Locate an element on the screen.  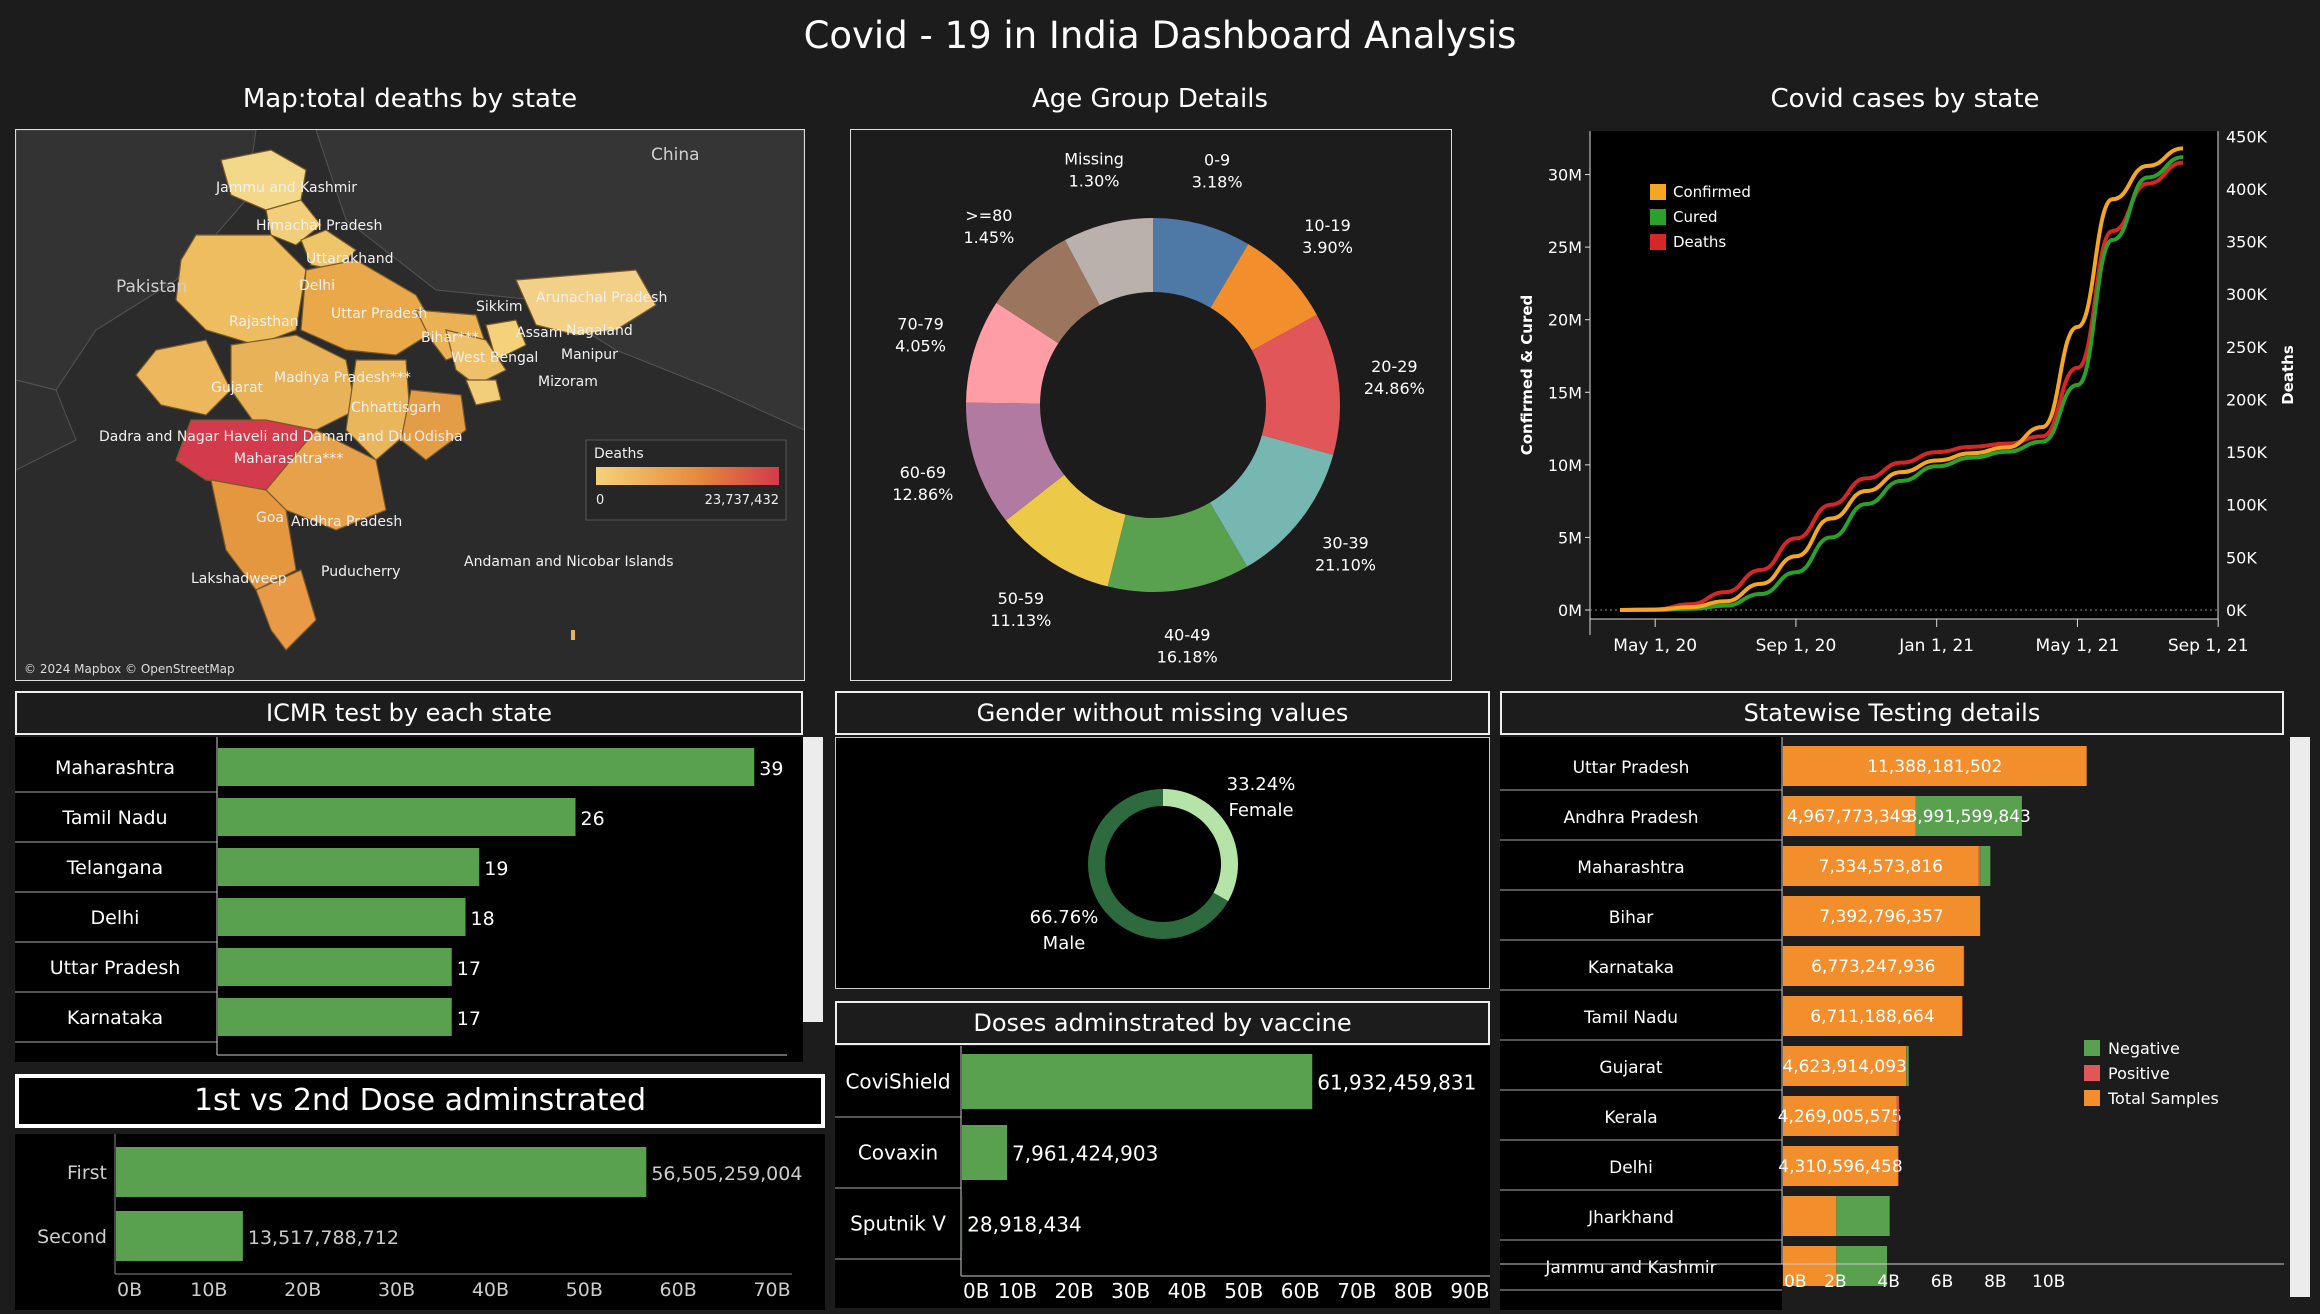
bar-positive-Karnataka is located at coordinates (1964, 966).